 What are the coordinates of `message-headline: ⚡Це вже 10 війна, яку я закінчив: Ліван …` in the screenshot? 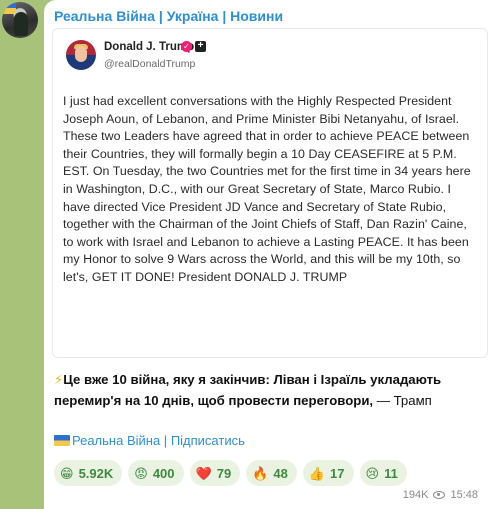 It's located at (269, 390).